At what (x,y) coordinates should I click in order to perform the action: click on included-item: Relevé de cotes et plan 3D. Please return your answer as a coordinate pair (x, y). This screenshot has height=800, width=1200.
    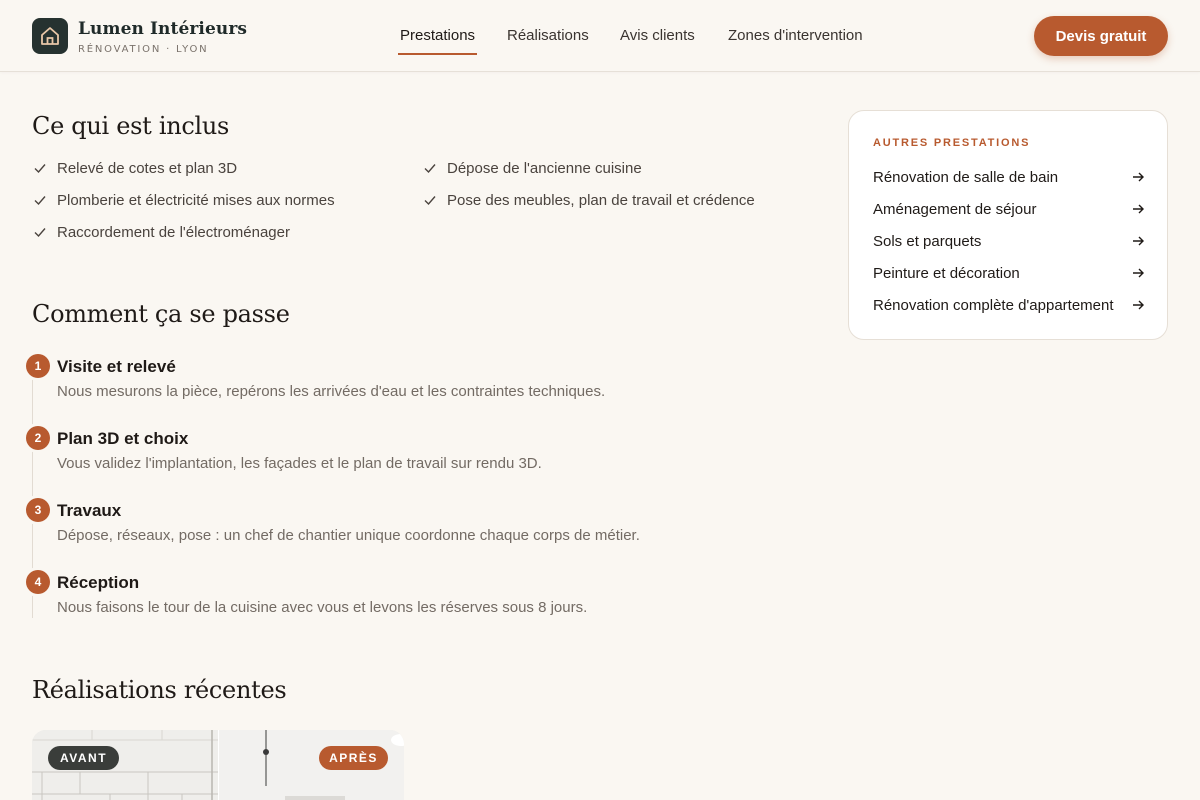
    Looking at the image, I should click on (135, 168).